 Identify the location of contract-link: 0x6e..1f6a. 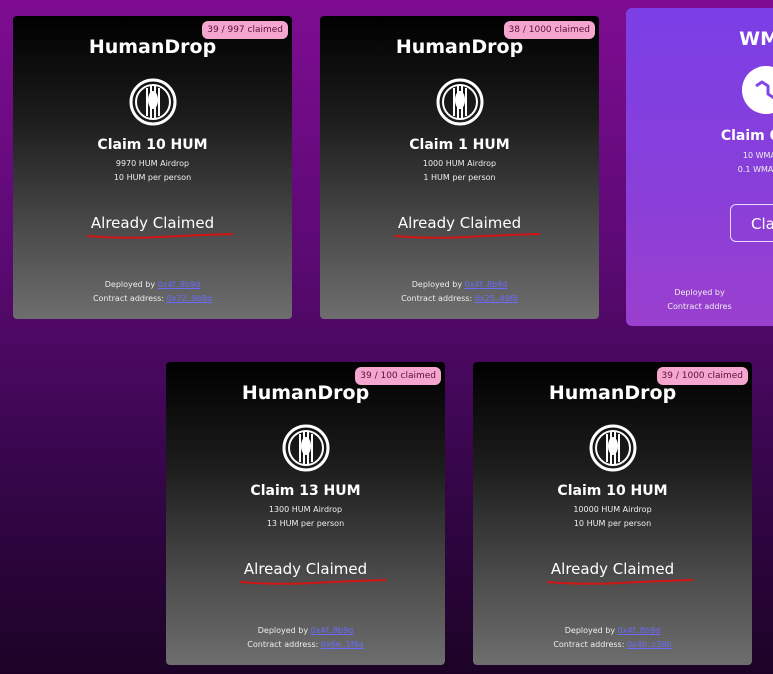
(342, 644).